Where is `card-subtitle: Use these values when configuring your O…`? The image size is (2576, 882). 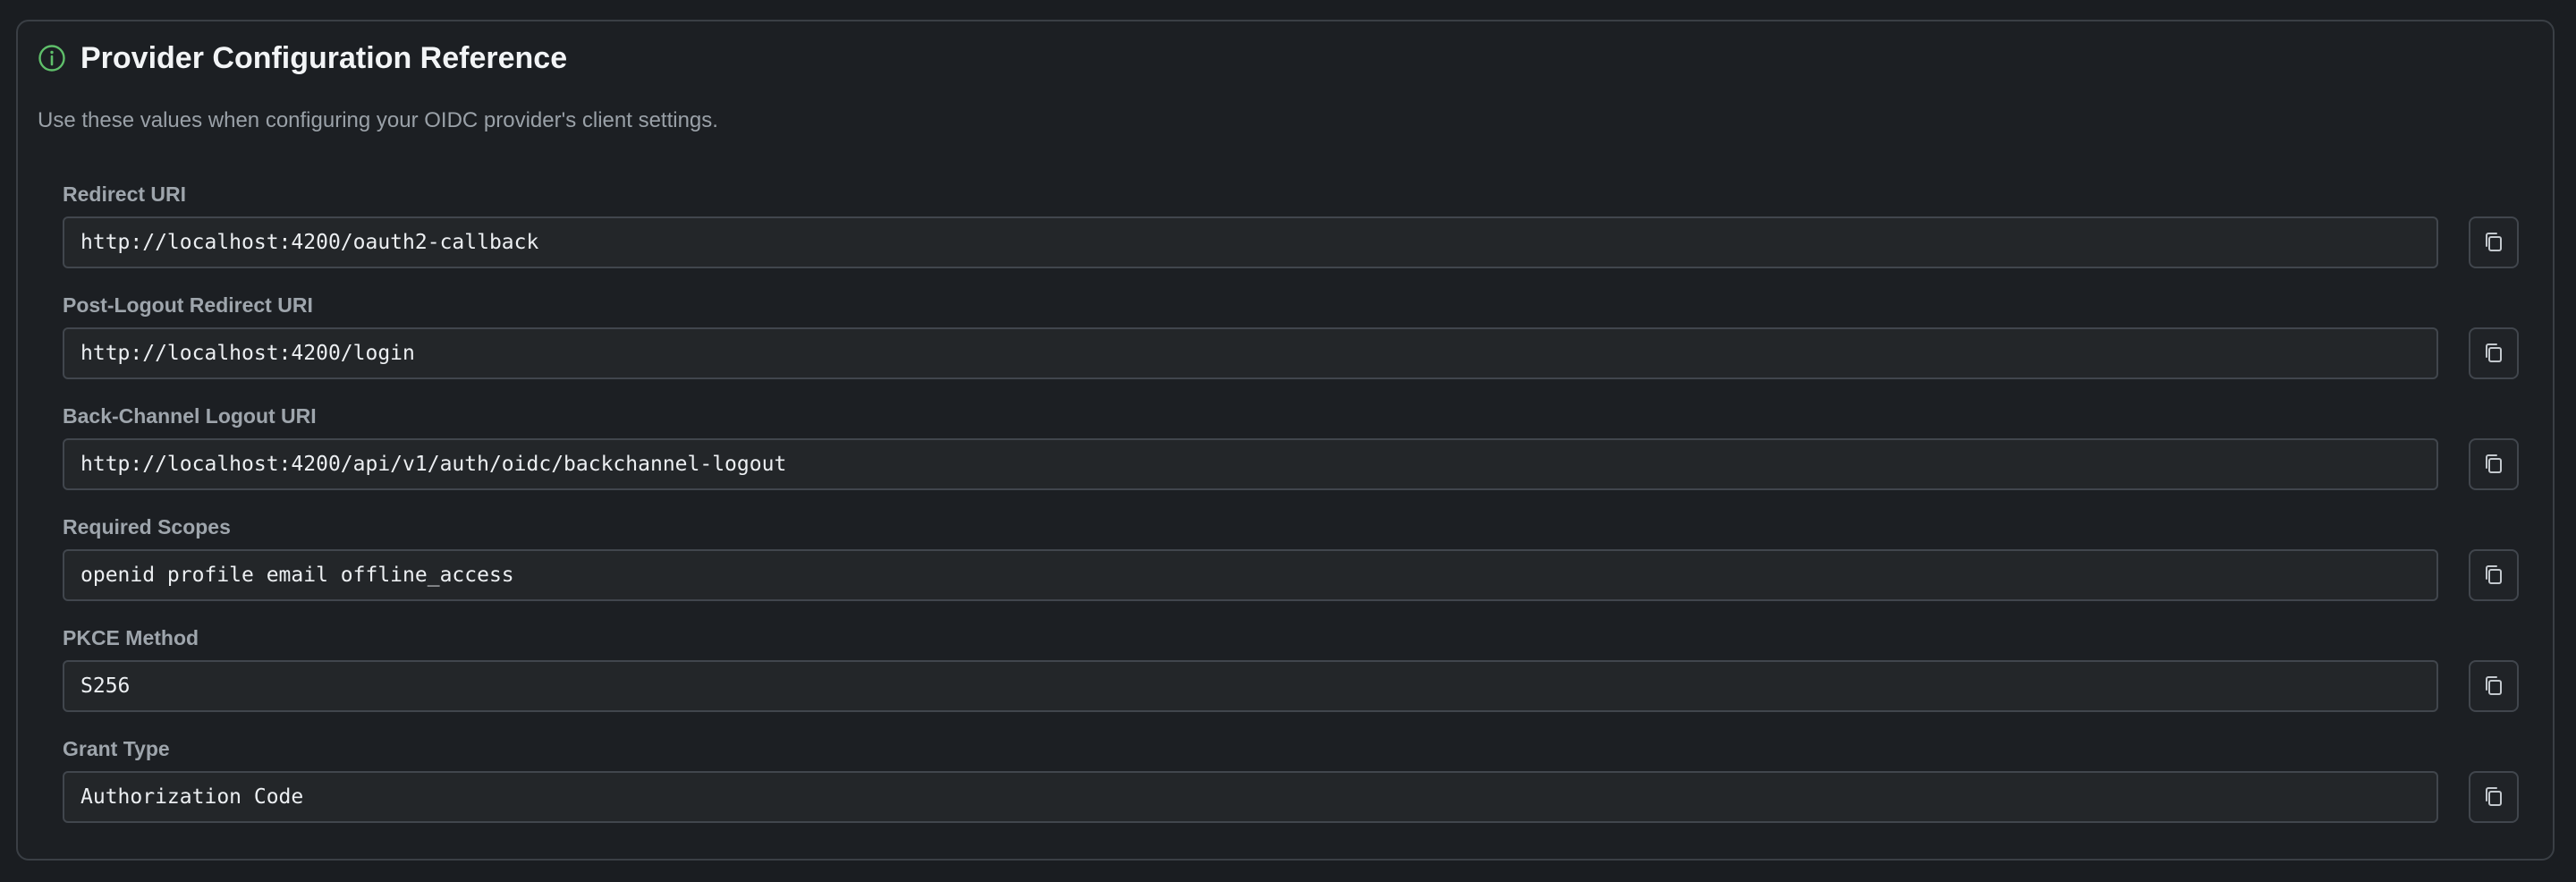
card-subtitle: Use these values when configuring your O… is located at coordinates (378, 120).